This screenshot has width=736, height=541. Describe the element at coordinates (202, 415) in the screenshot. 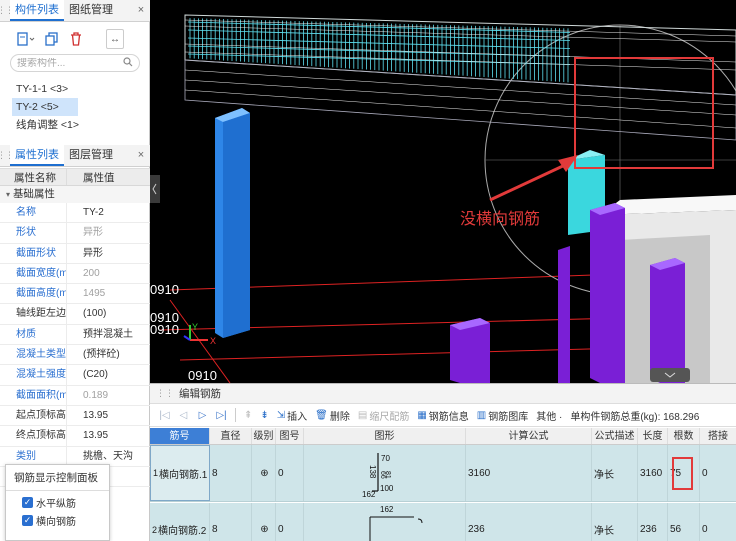

I see `next-record-button: ▷` at that location.